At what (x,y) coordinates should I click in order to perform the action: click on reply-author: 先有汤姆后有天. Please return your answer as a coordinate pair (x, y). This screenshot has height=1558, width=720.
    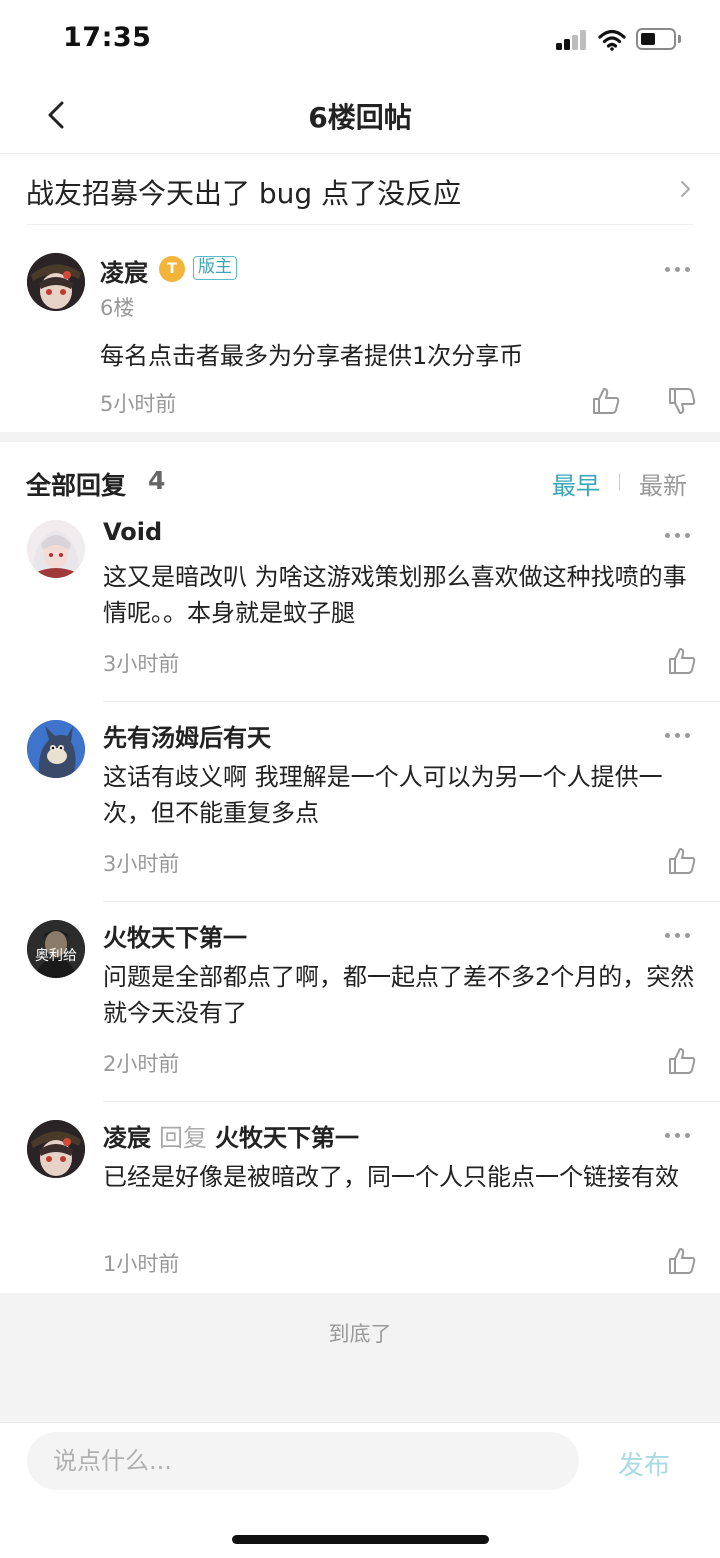
    Looking at the image, I should click on (187, 735).